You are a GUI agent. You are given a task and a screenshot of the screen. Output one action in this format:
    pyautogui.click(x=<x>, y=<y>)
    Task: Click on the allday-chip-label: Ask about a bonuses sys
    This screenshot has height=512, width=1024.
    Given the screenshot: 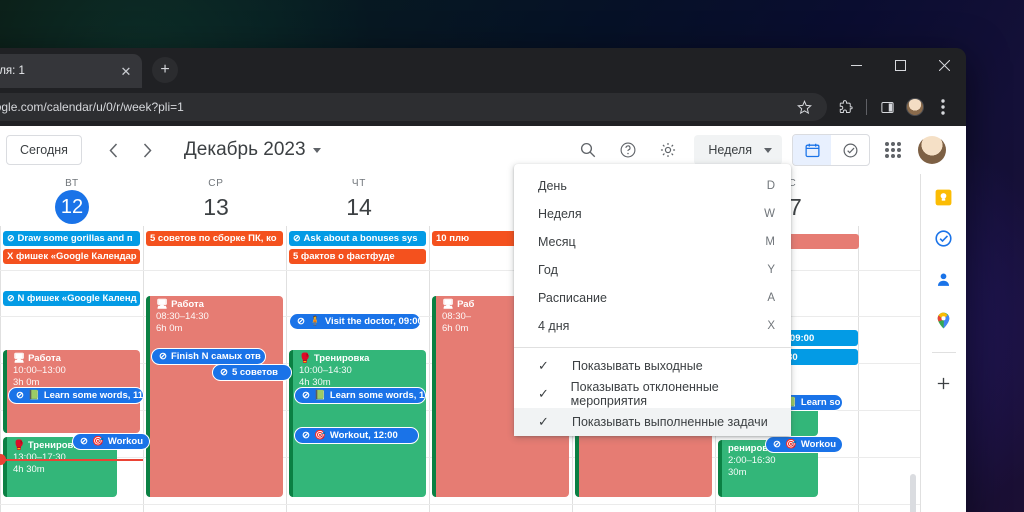 What is the action you would take?
    pyautogui.click(x=360, y=238)
    